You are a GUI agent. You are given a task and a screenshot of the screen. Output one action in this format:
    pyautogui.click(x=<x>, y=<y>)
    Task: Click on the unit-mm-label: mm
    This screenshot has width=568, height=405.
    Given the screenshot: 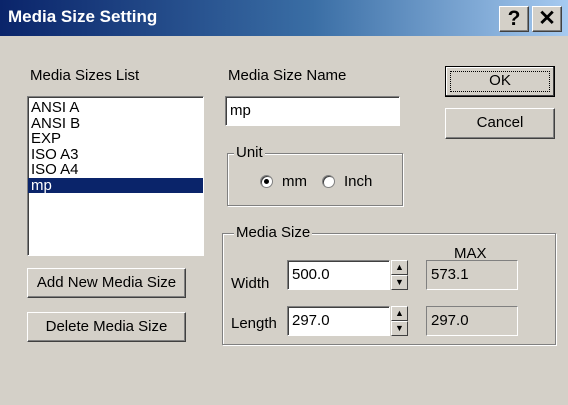 What is the action you would take?
    pyautogui.click(x=294, y=181)
    